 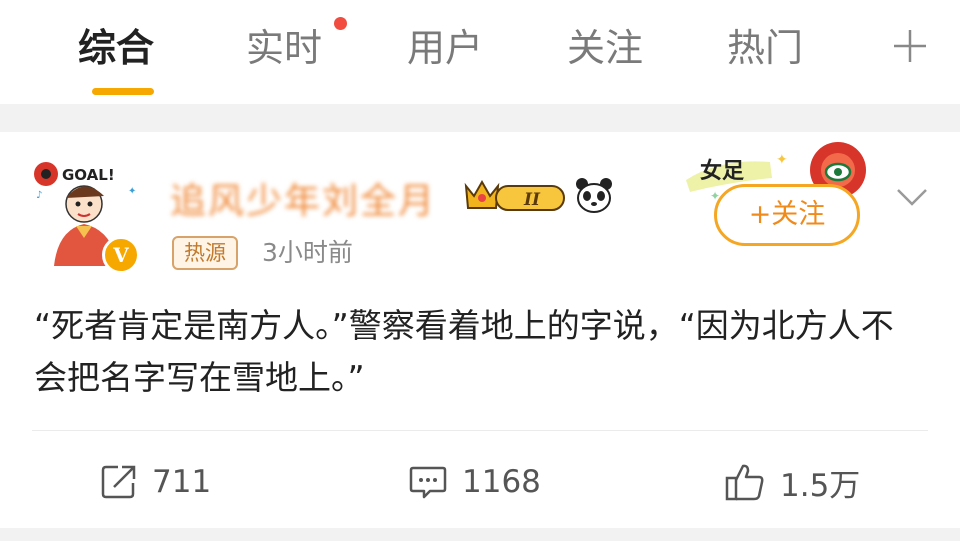 What do you see at coordinates (501, 482) in the screenshot?
I see `comment-count: 1168` at bounding box center [501, 482].